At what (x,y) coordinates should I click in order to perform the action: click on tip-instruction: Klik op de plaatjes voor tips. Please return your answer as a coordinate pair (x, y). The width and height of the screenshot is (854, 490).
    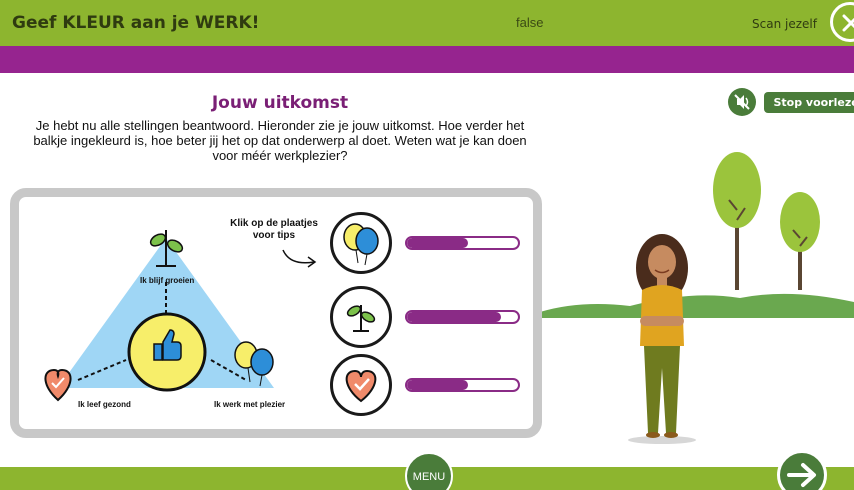
    Looking at the image, I should click on (274, 229).